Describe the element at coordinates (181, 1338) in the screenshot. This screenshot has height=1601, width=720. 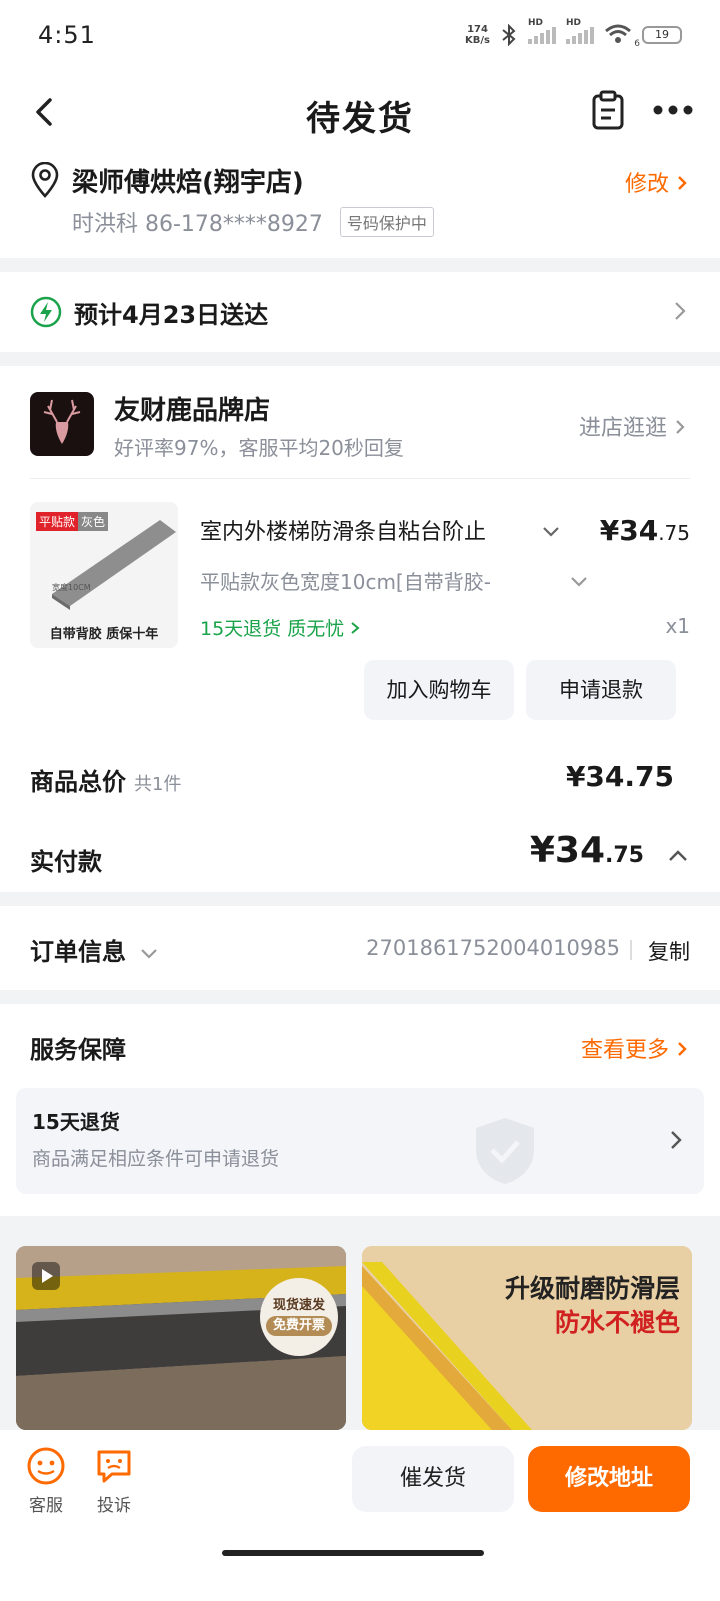
I see `recommend-card-1: 现货速发 免费开票` at that location.